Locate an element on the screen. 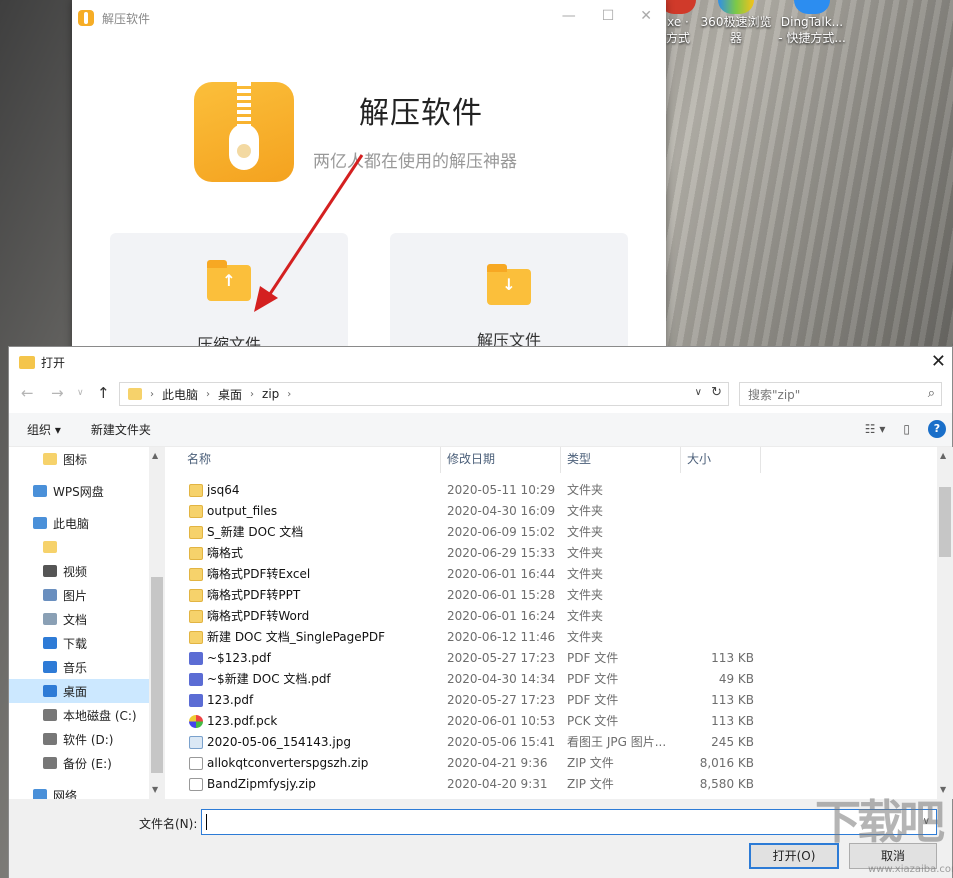  table-row: S_新建 DOC 文档 2020-06-09 15:02 文件夹 is located at coordinates (551, 532).